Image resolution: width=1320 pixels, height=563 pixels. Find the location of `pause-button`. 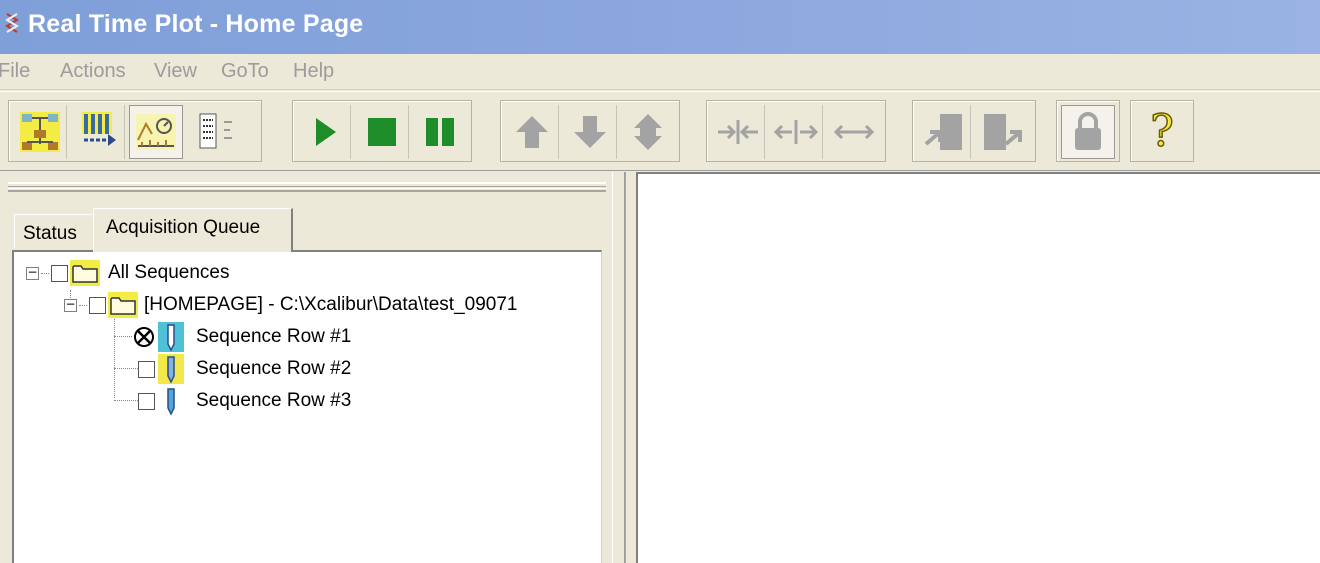

pause-button is located at coordinates (440, 132).